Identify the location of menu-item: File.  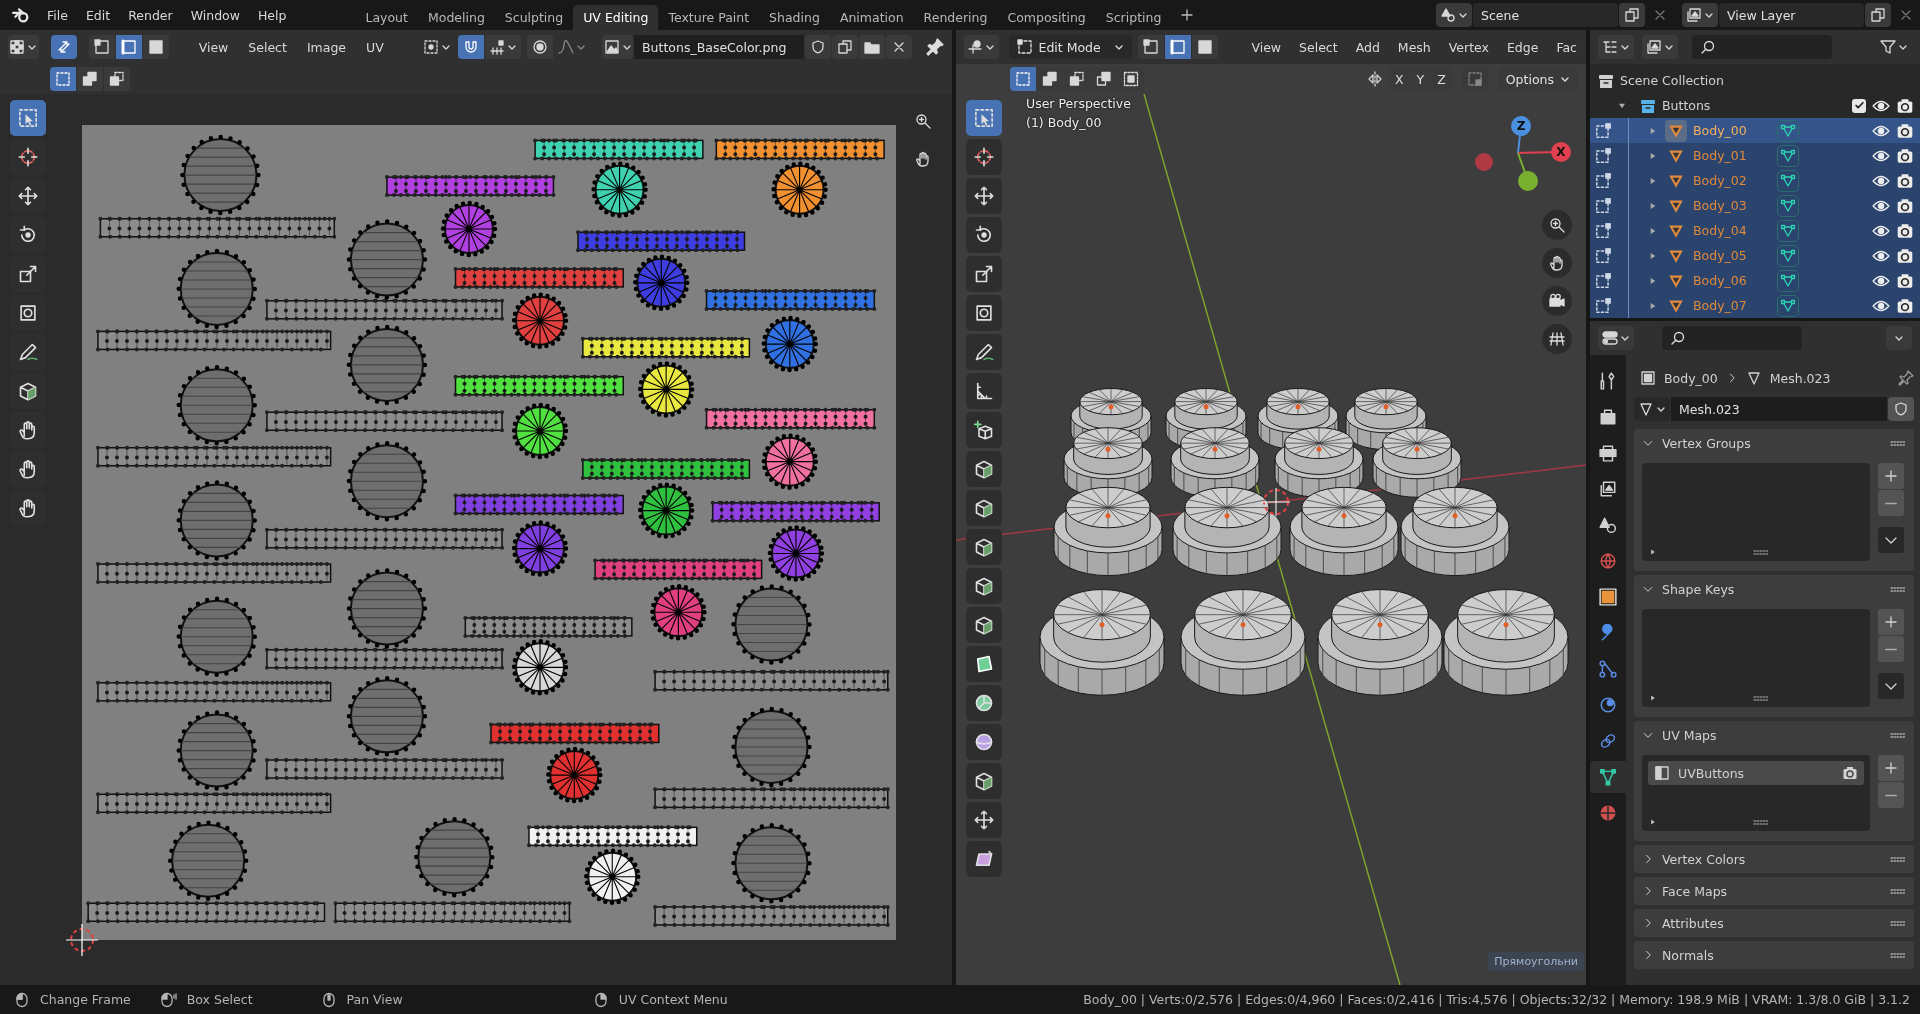
(57, 15).